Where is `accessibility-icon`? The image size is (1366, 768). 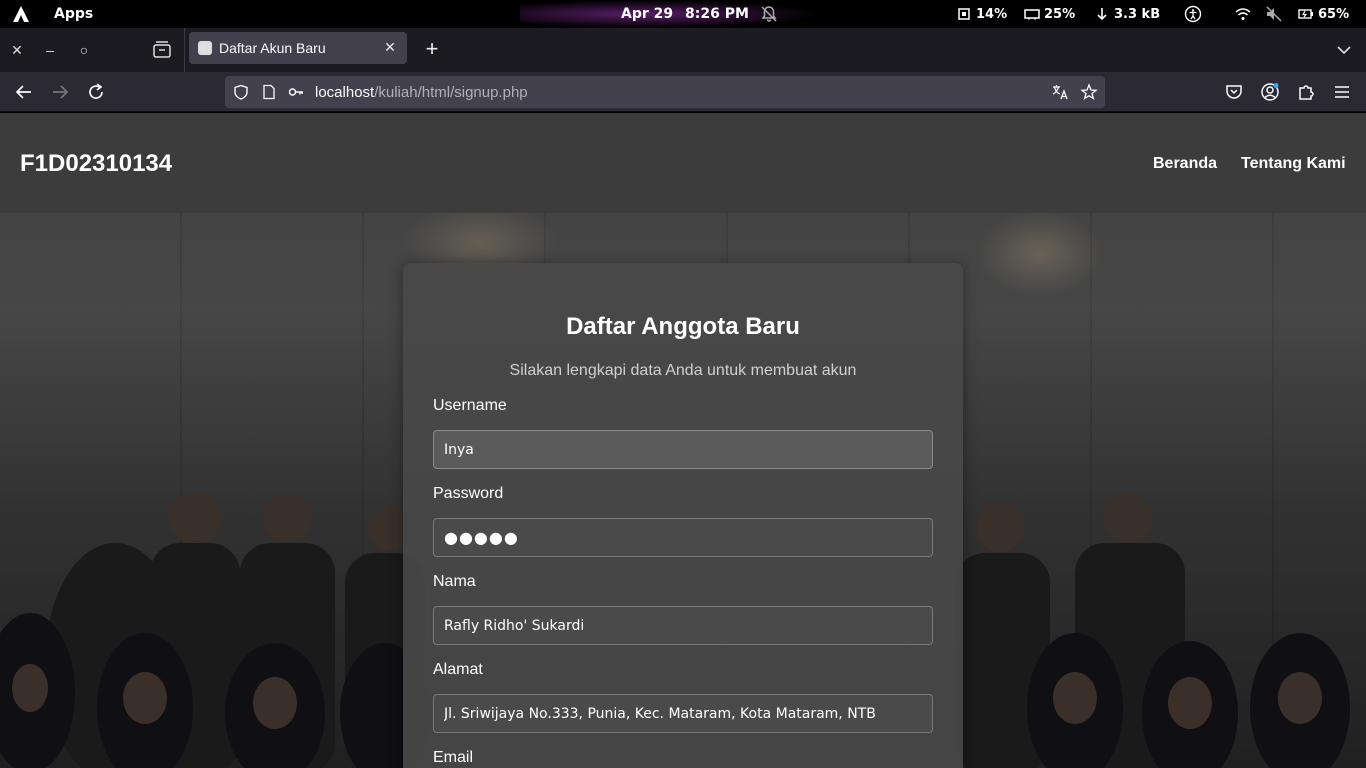 accessibility-icon is located at coordinates (1193, 14).